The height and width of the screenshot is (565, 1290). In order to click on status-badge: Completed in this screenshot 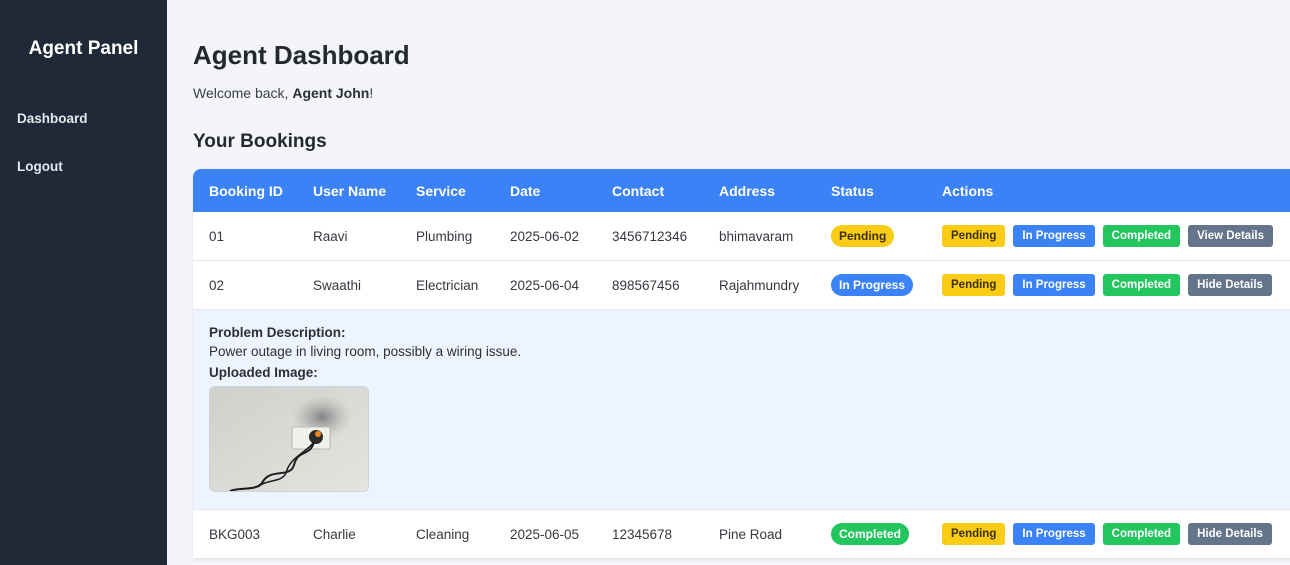, I will do `click(870, 534)`.